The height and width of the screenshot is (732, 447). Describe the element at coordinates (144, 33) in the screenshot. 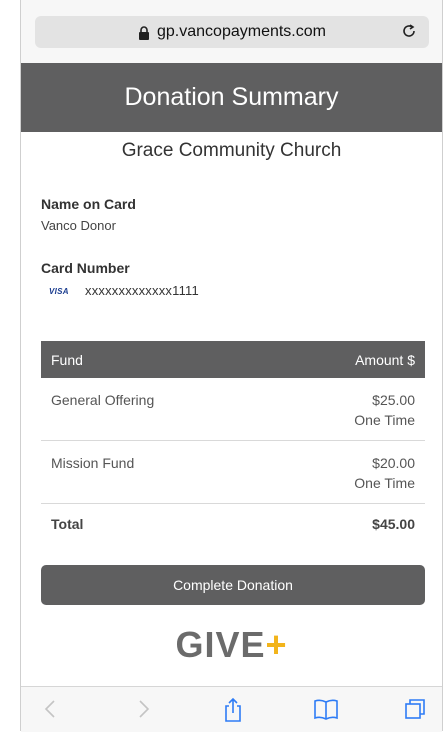

I see `lock-icon` at that location.